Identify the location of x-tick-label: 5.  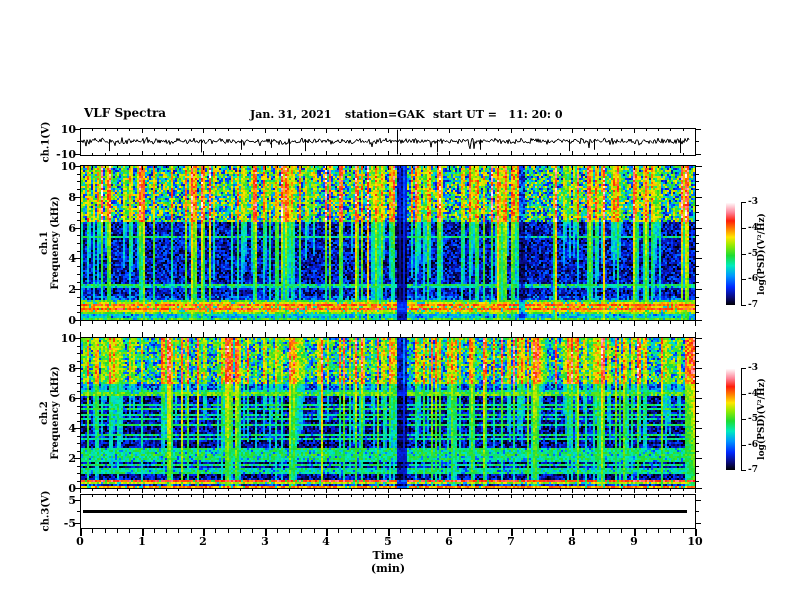
(388, 541).